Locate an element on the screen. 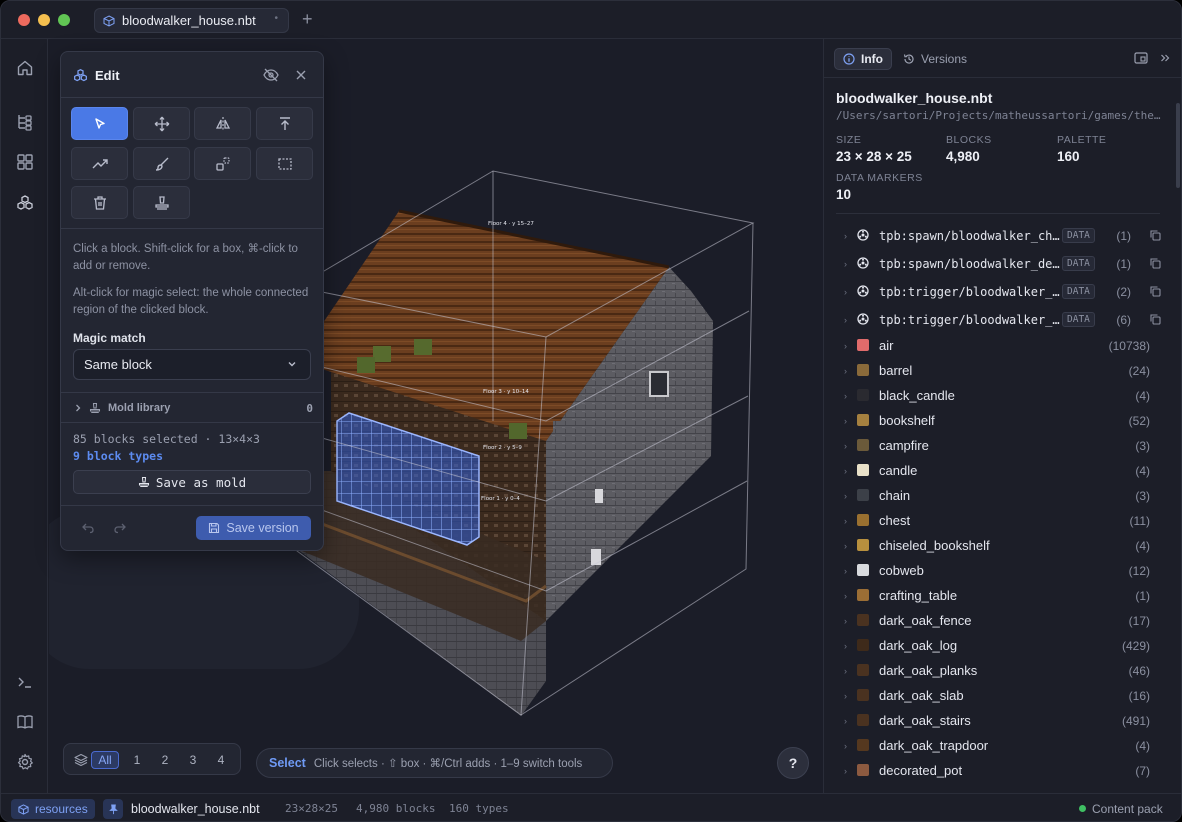 This screenshot has height=822, width=1182. save-as-mold-button: Save as mold is located at coordinates (192, 482).